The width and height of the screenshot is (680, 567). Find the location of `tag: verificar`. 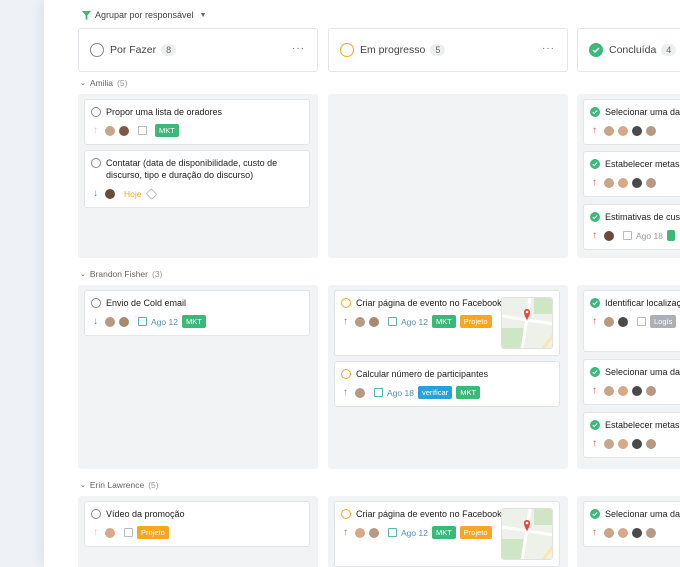

tag: verificar is located at coordinates (435, 392).